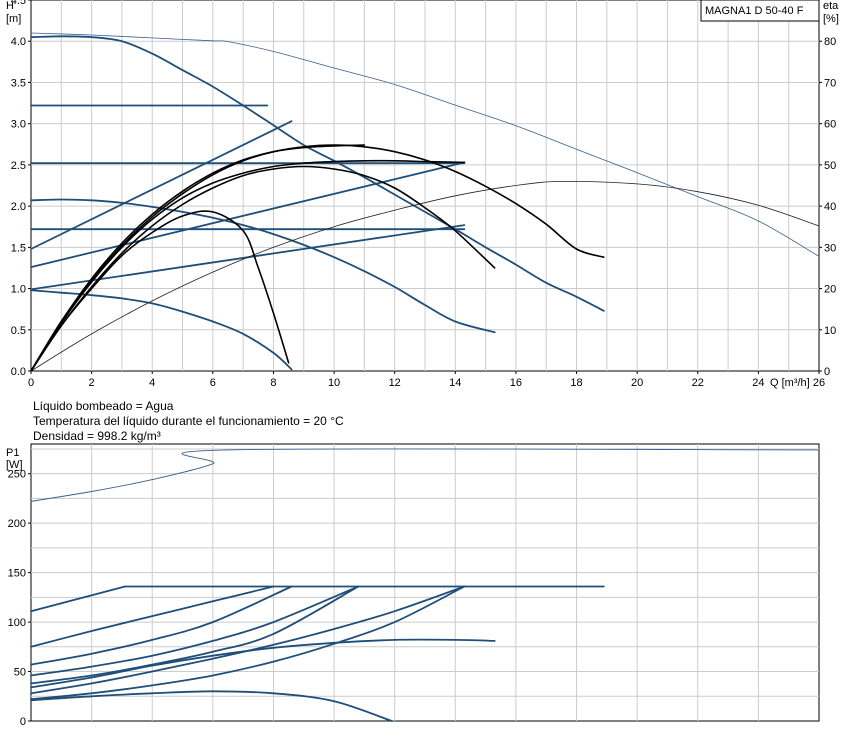 The image size is (847, 742). Describe the element at coordinates (17, 574) in the screenshot. I see `power-tick-label: 150` at that location.